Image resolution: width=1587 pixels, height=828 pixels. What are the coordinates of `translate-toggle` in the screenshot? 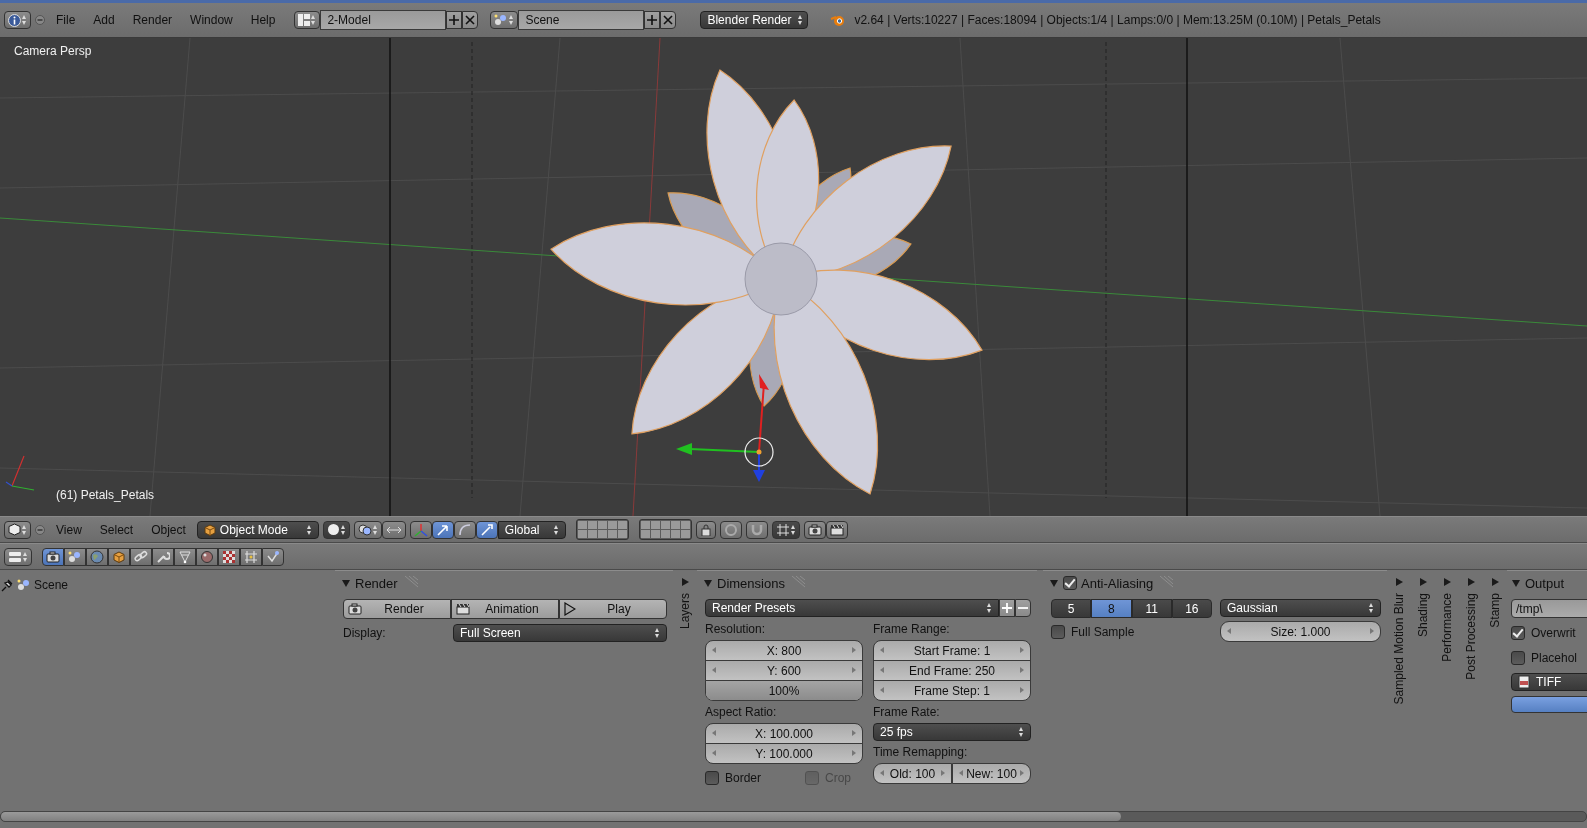 It's located at (442, 529).